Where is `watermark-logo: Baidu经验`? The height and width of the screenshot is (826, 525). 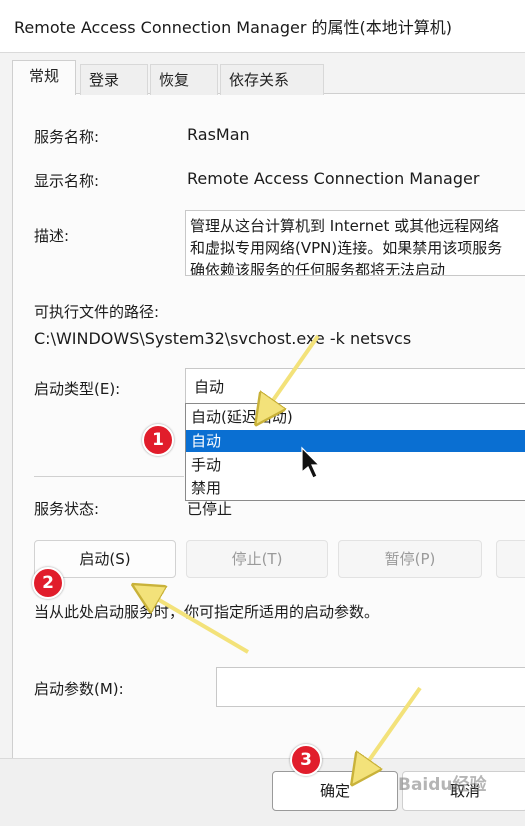 watermark-logo: Baidu经验 is located at coordinates (442, 785).